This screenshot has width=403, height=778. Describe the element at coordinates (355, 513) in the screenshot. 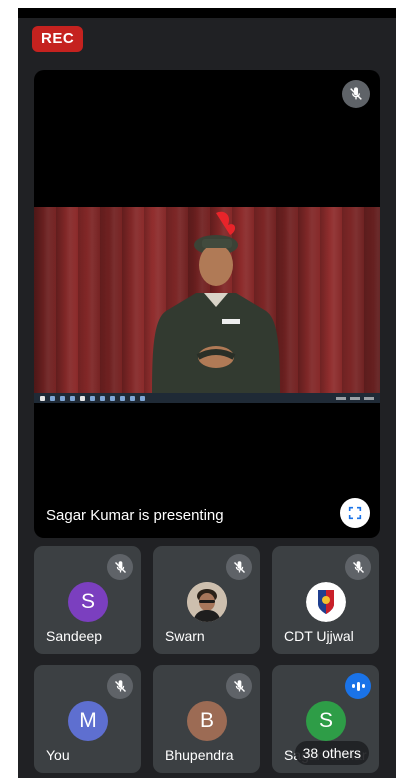

I see `fullscreen-icon` at that location.